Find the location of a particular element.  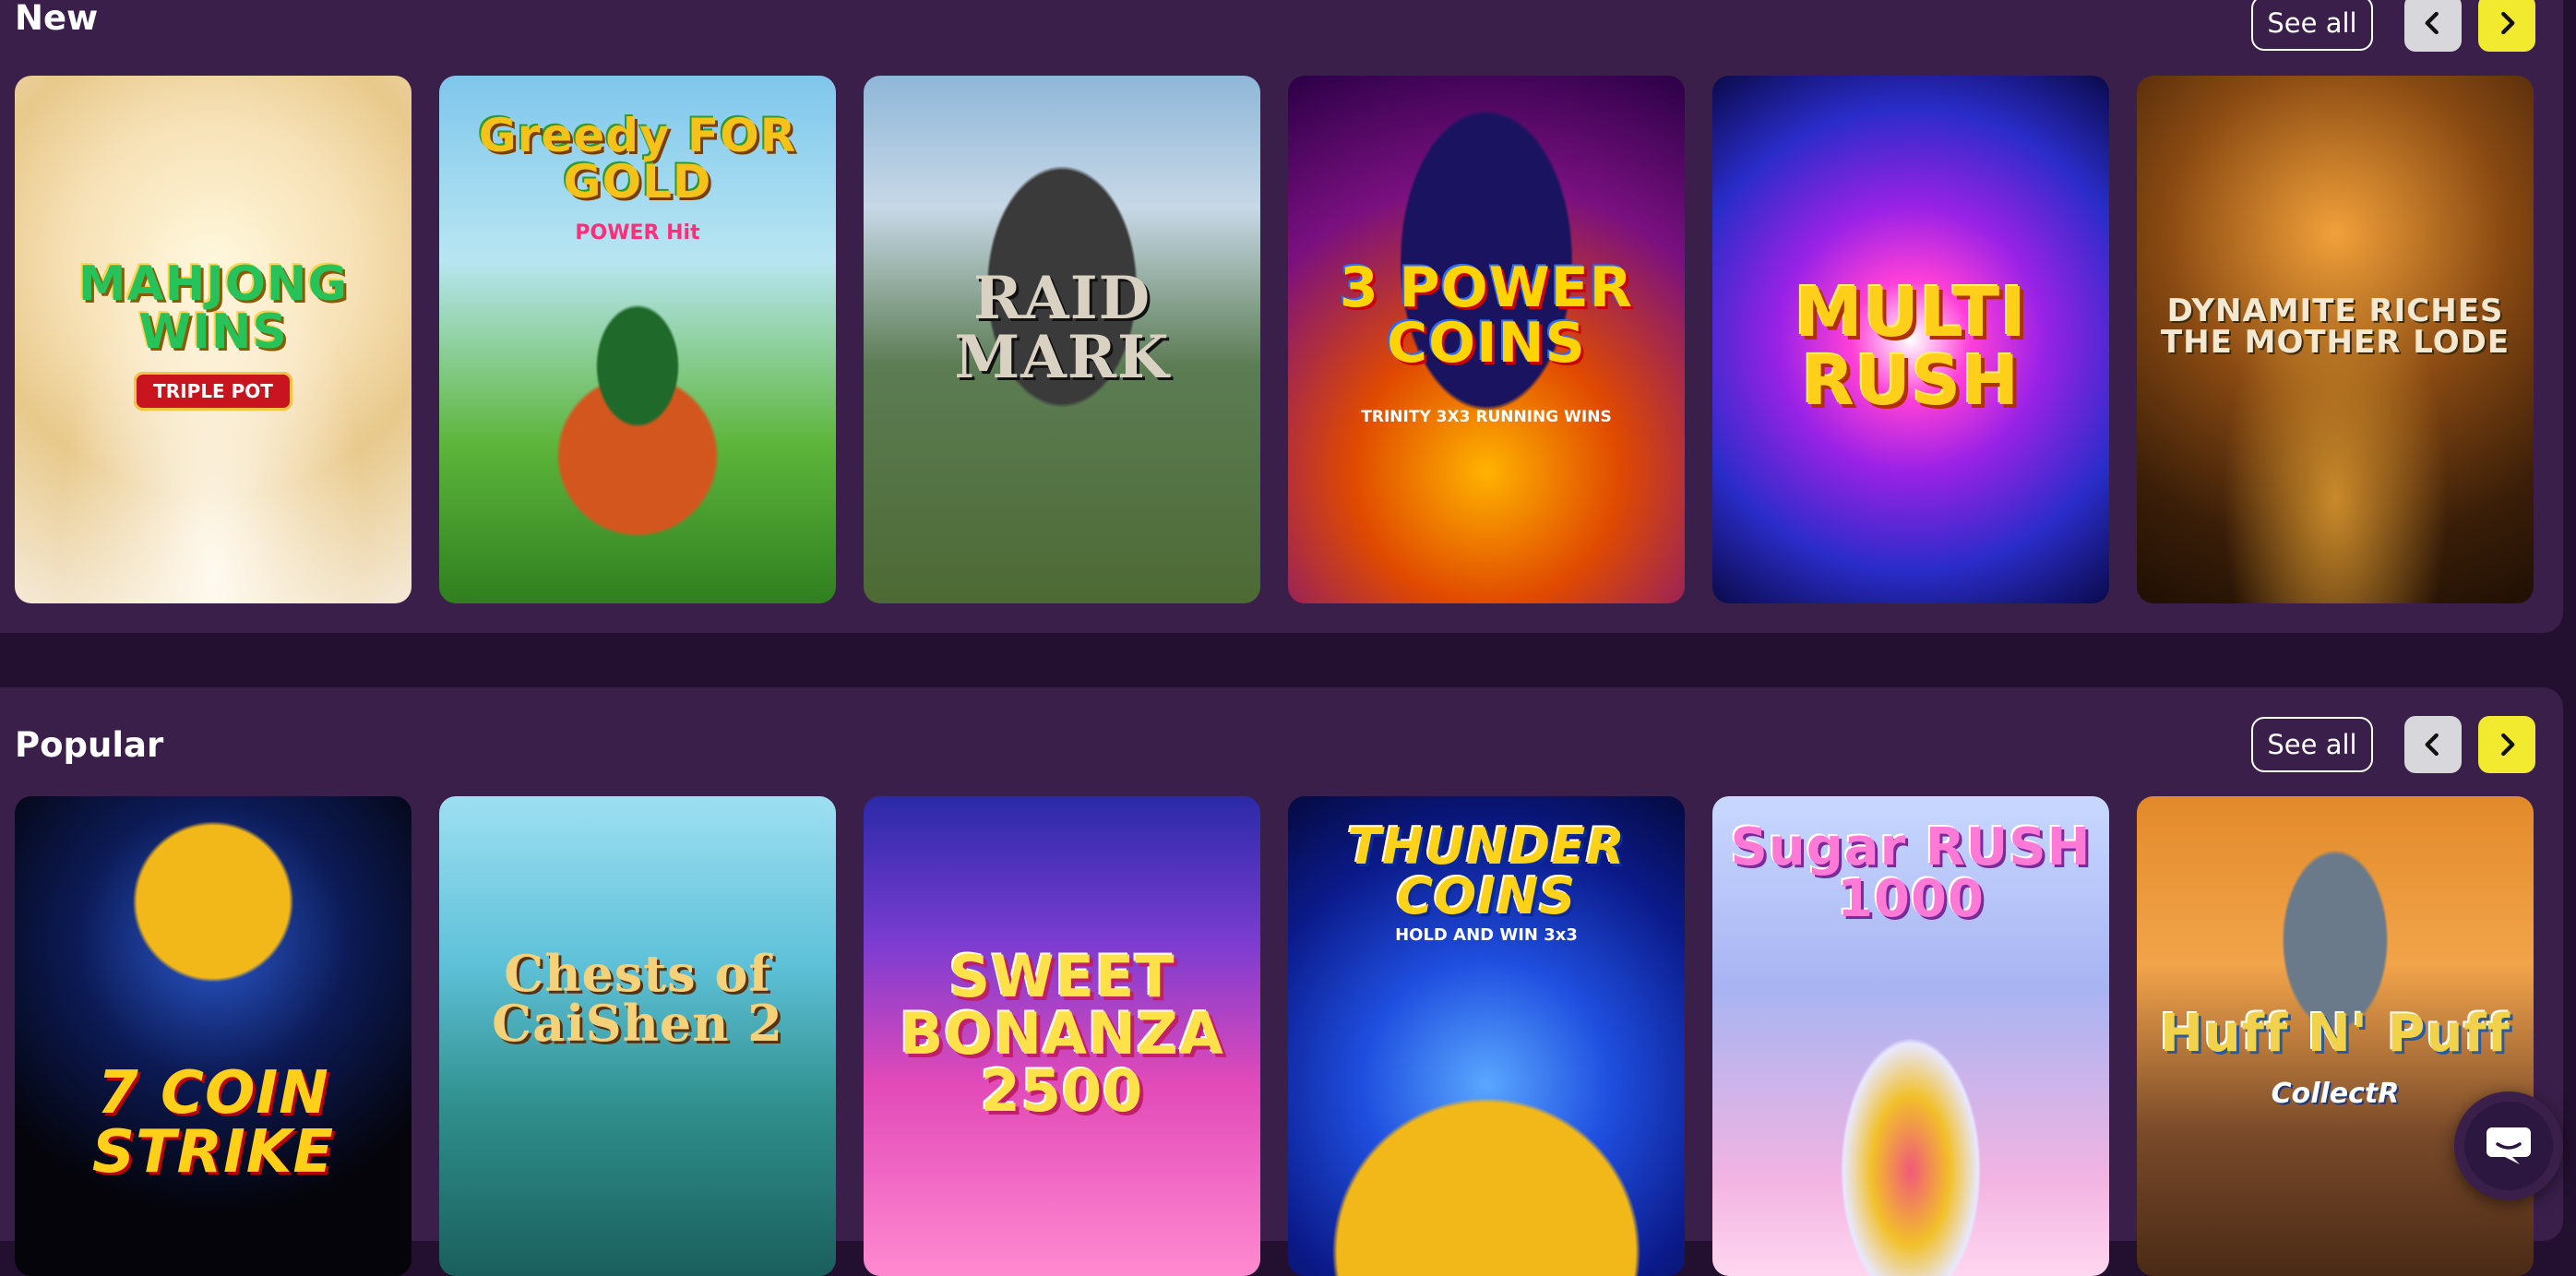

game-logo: MULTI RUSH is located at coordinates (1911, 347).